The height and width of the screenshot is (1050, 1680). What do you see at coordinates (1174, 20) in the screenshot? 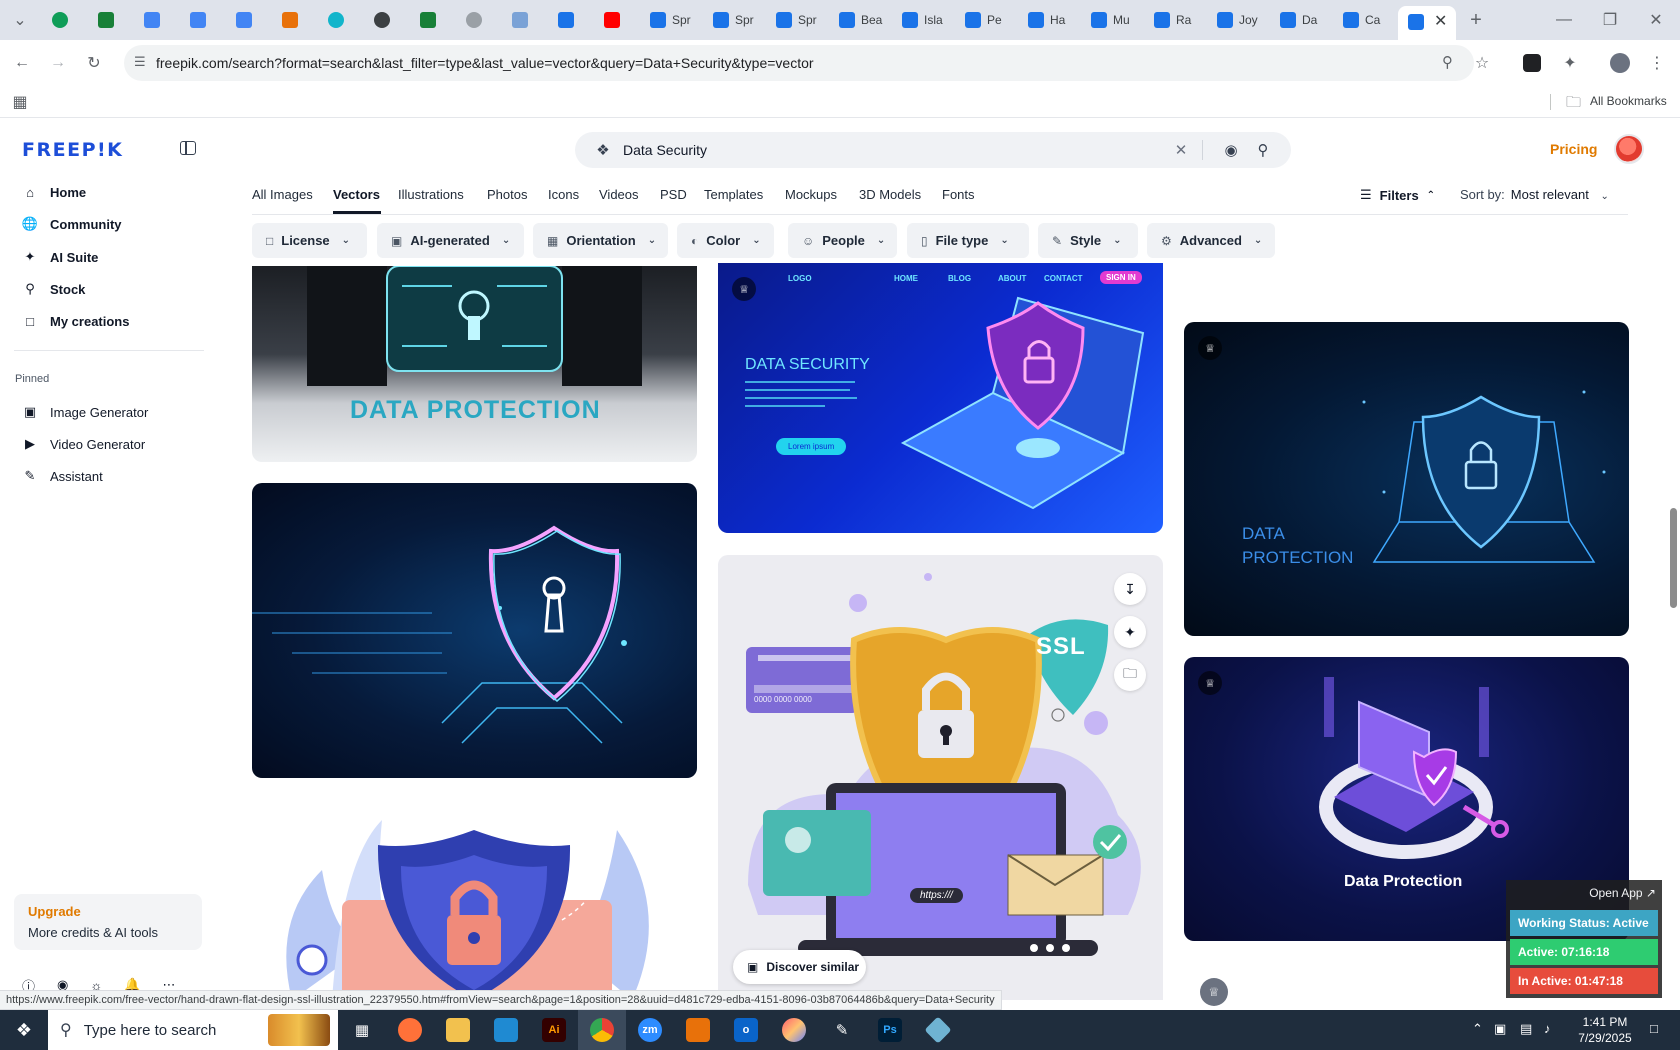
I see `browser-tab: Ra` at bounding box center [1174, 20].